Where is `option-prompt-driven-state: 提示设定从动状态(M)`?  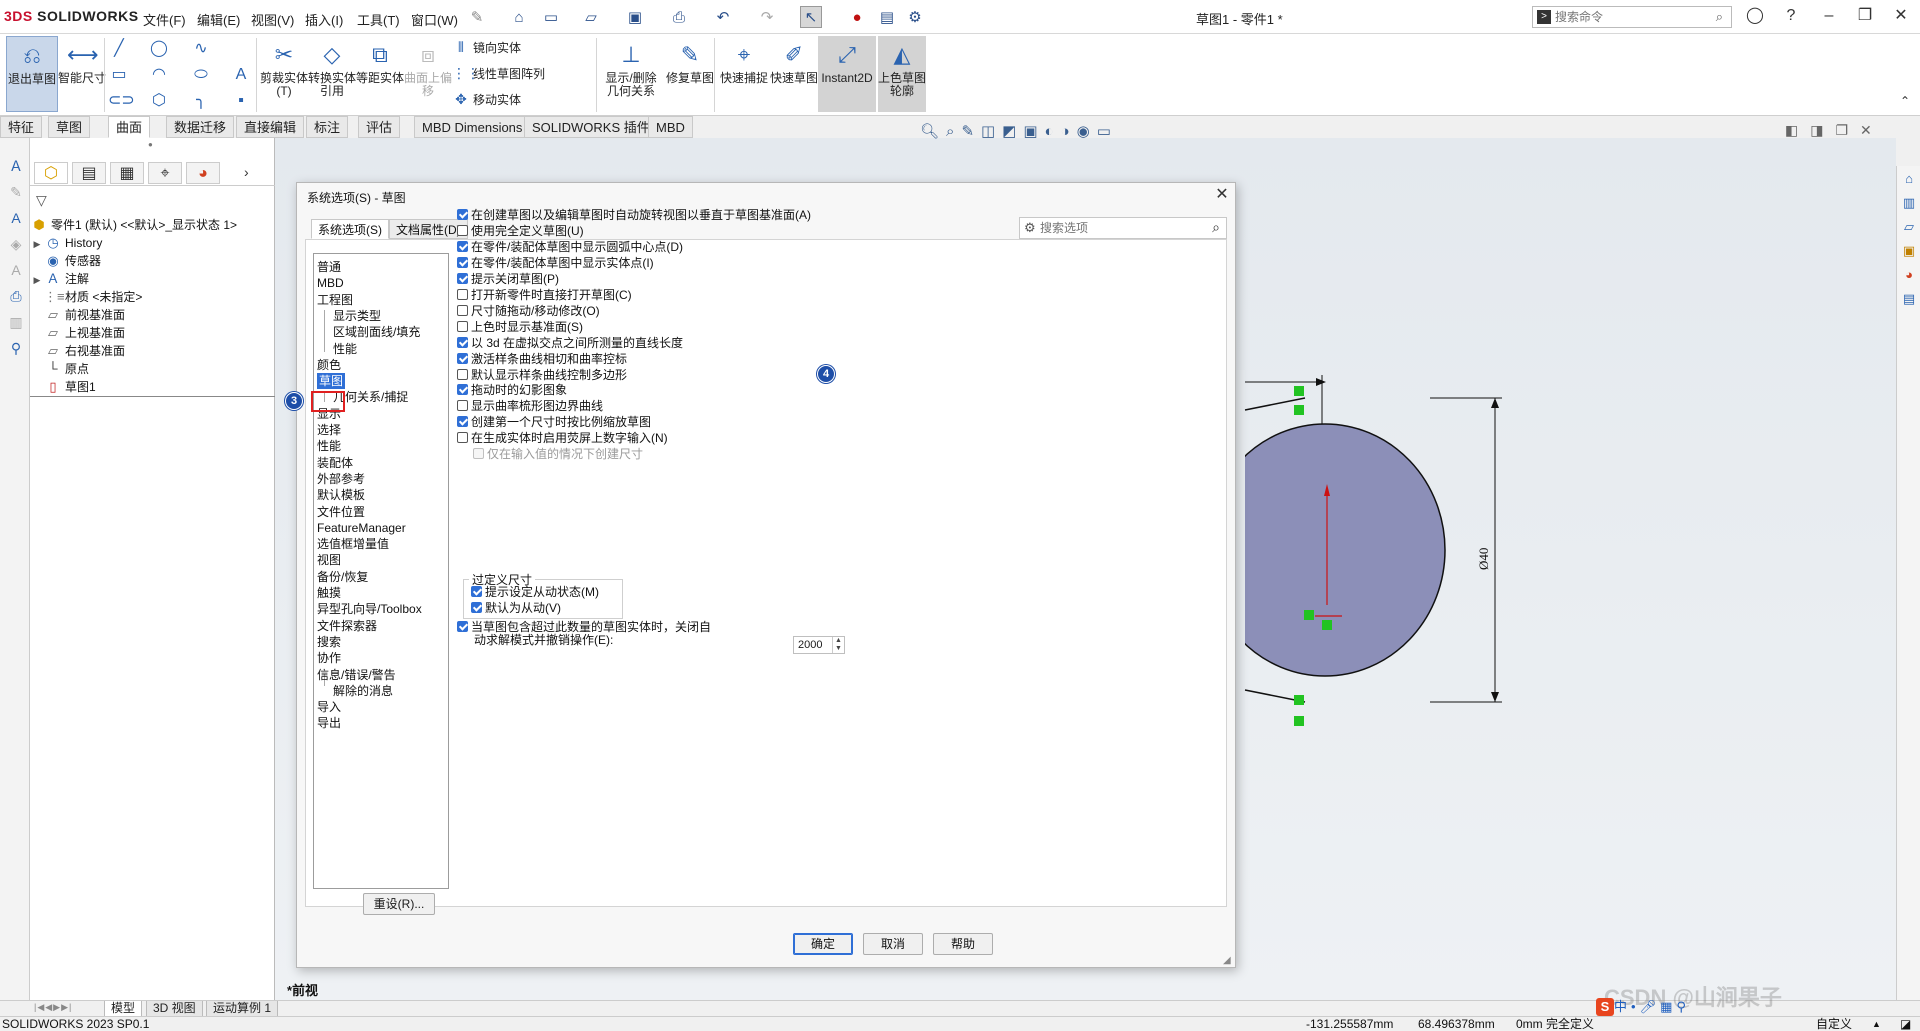 option-prompt-driven-state: 提示设定从动状态(M) is located at coordinates (535, 592).